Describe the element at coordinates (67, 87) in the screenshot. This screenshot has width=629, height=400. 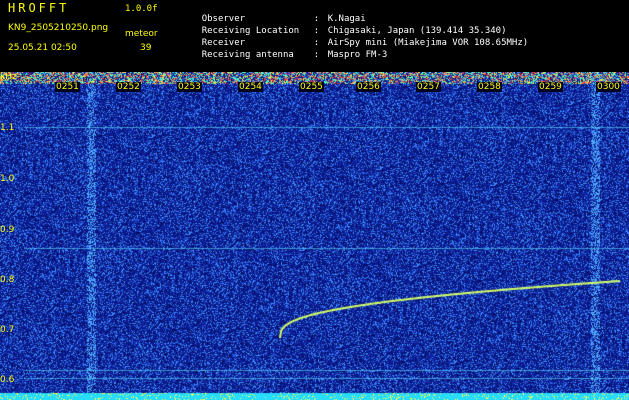
I see `time-tick-label: 0251` at that location.